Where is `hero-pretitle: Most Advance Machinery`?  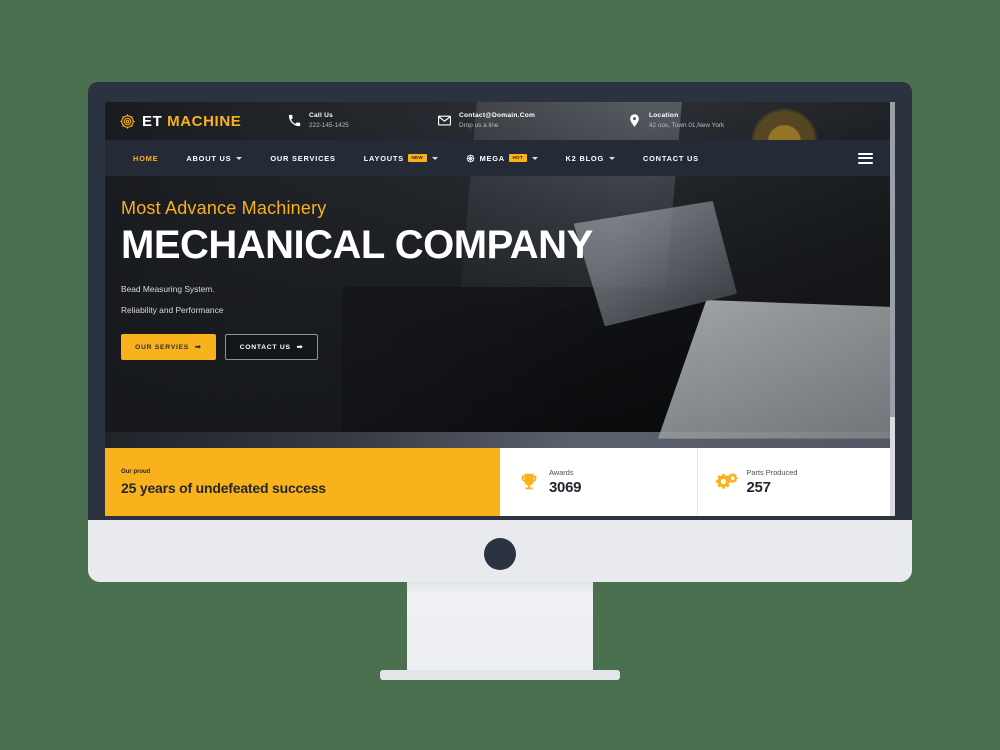
hero-pretitle: Most Advance Machinery is located at coordinates (224, 208).